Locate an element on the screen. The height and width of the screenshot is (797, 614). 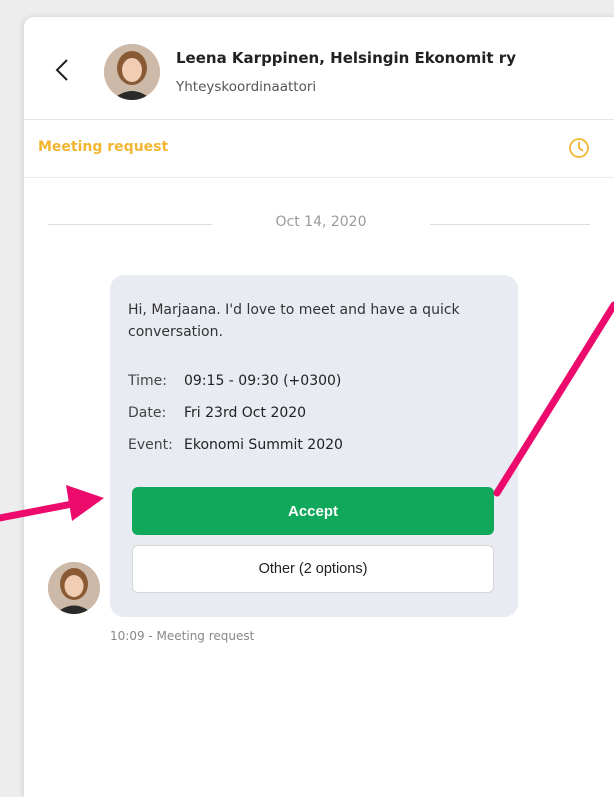
detail-label: Event: is located at coordinates (150, 445).